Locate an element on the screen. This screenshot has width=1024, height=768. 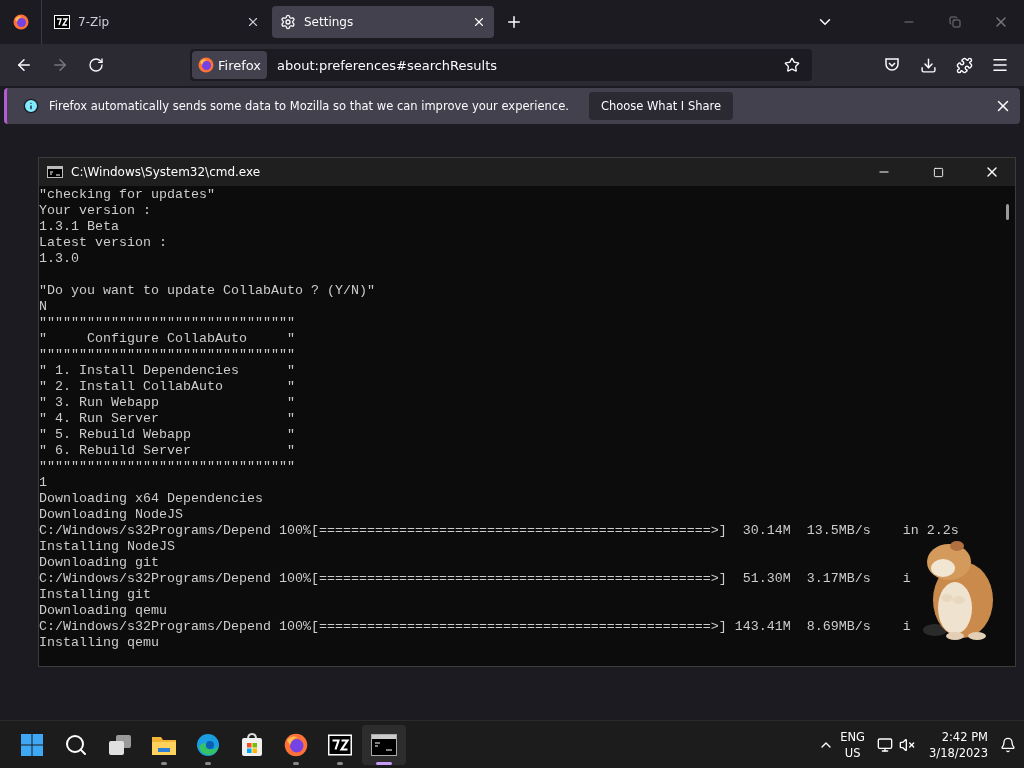
store-icon is located at coordinates (252, 744).